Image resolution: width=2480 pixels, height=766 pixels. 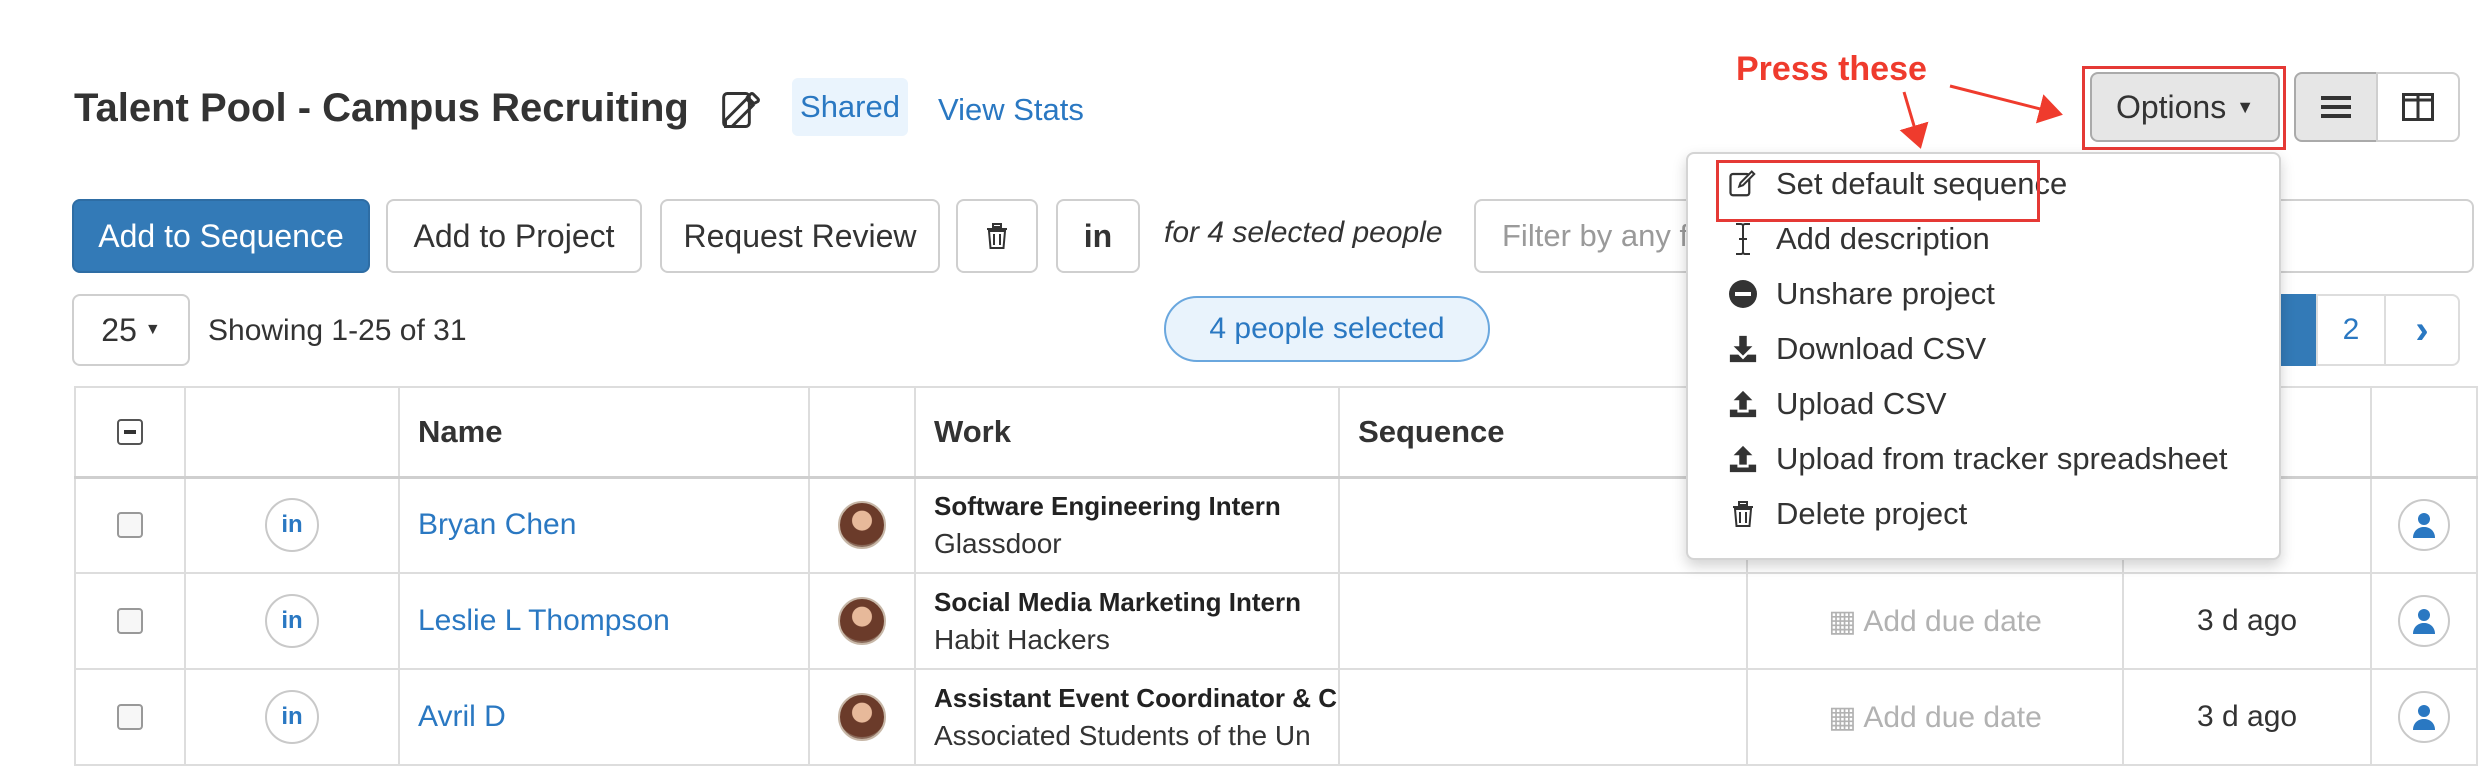 What do you see at coordinates (1914, 120) in the screenshot?
I see `arrow-to-menu-item` at bounding box center [1914, 120].